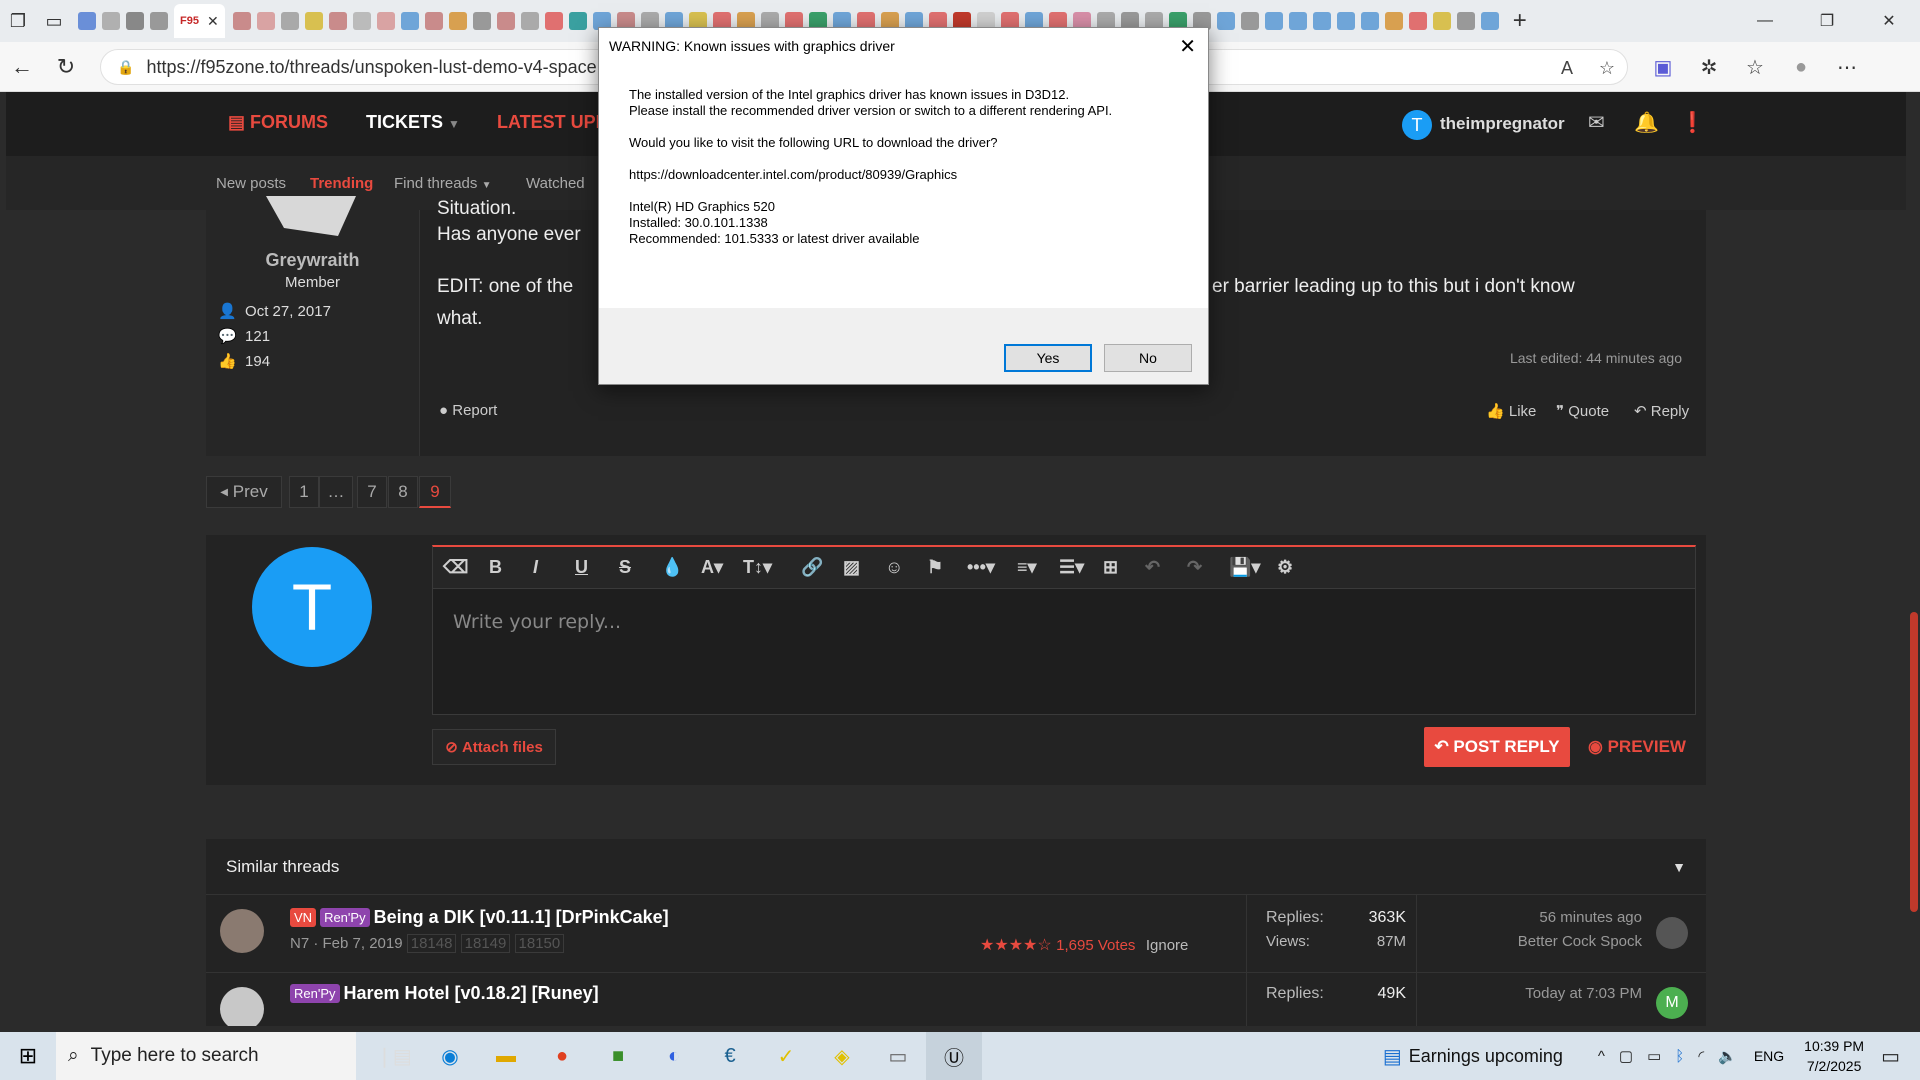 The height and width of the screenshot is (1080, 1920). Describe the element at coordinates (1607, 68) in the screenshot. I see `favorite-star-icon: ☆` at that location.